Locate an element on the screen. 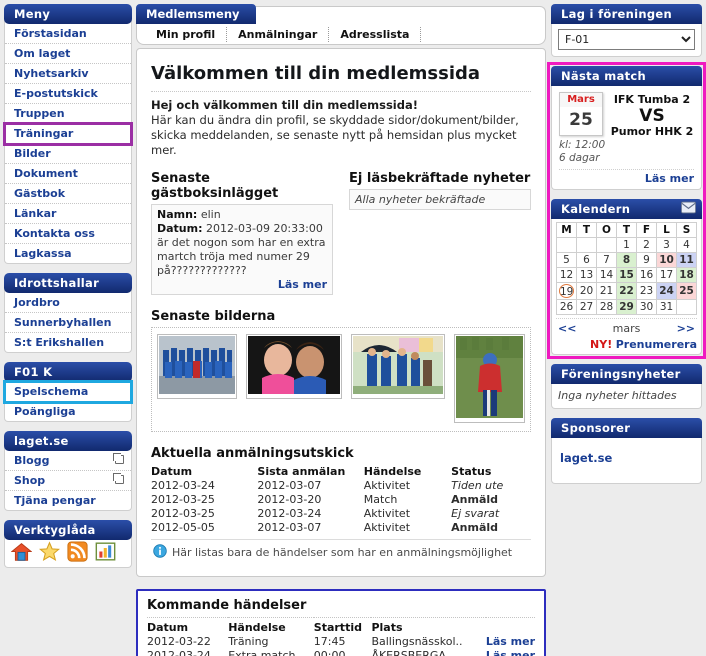 This screenshot has height=656, width=706. sidebar-item-epostutskick: E-postutskick is located at coordinates (68, 94).